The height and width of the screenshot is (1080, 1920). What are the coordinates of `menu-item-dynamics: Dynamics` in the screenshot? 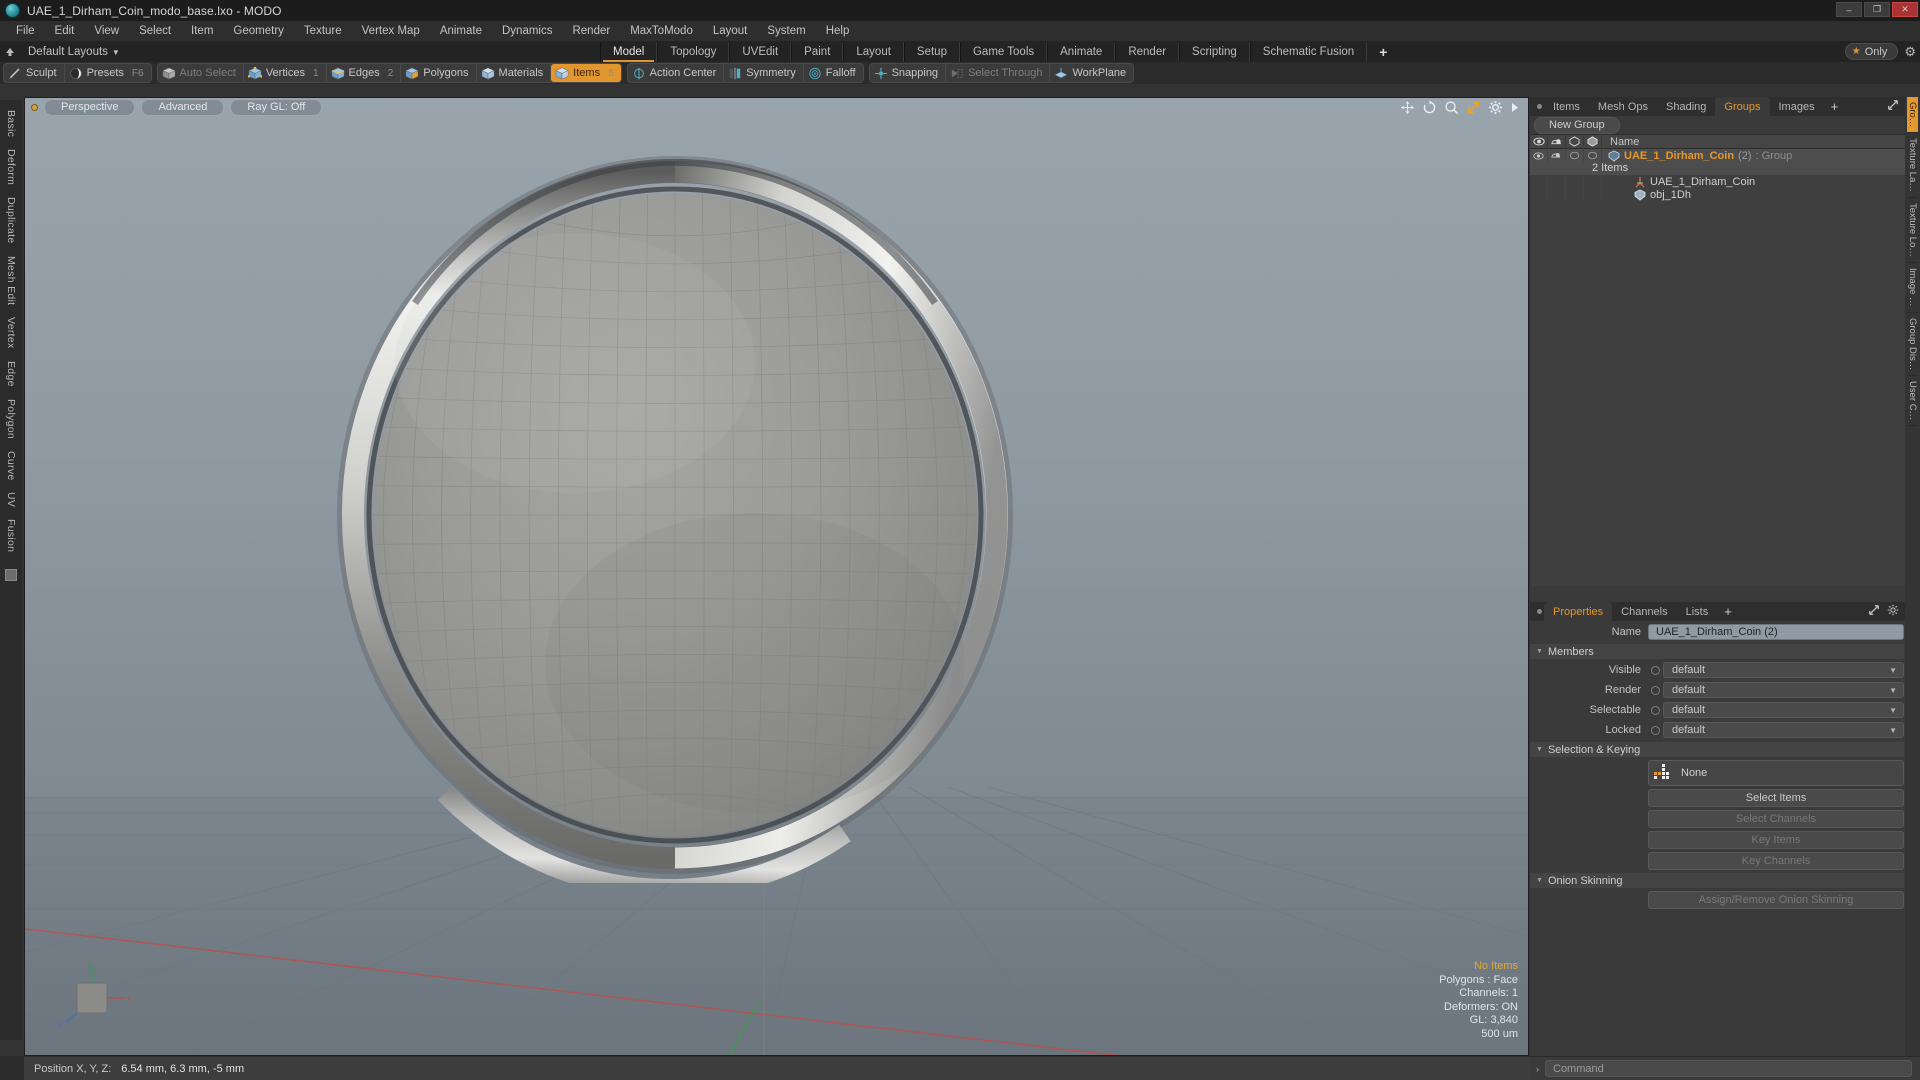 It's located at (527, 31).